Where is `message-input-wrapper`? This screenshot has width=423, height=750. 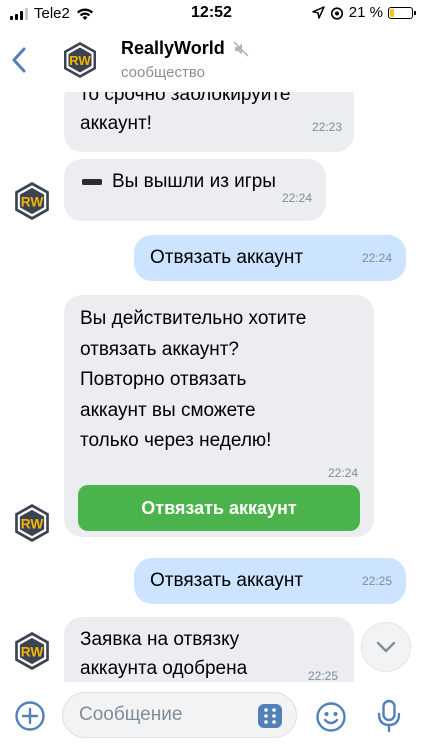
message-input-wrapper is located at coordinates (179, 715).